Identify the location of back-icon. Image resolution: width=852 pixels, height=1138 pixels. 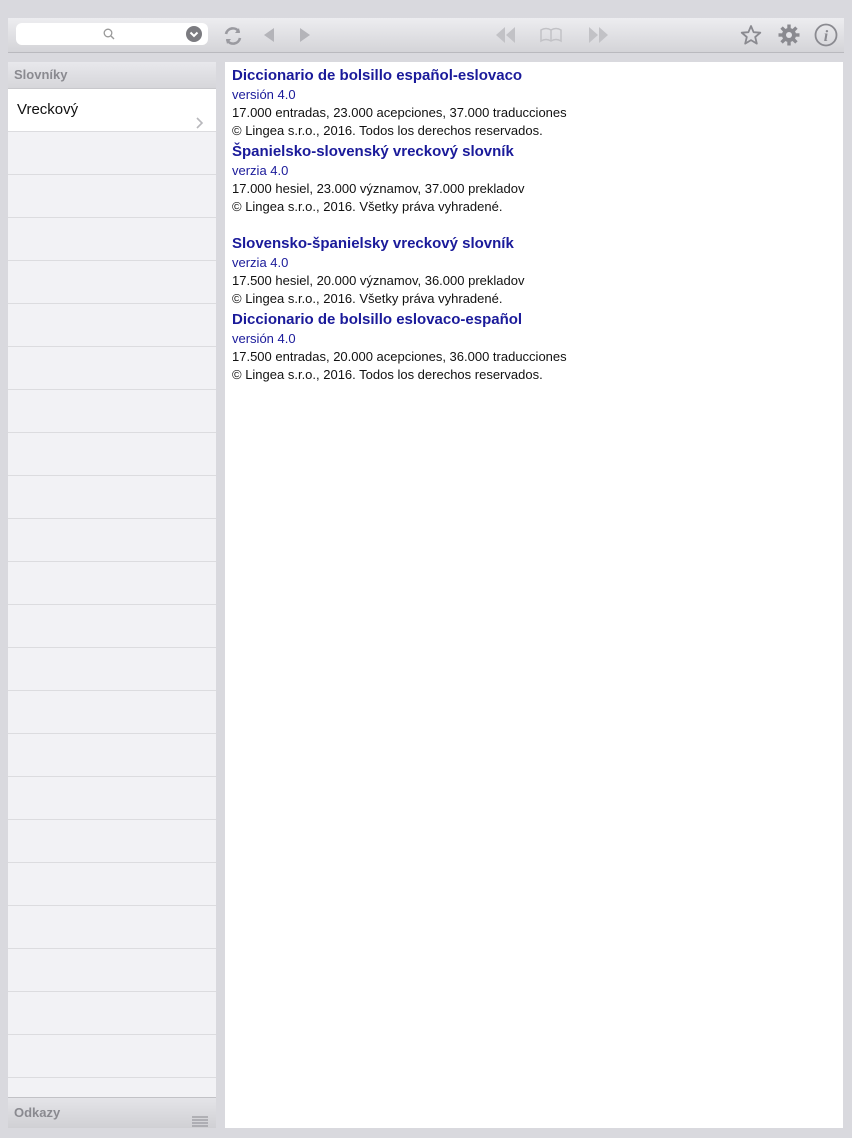
(269, 37).